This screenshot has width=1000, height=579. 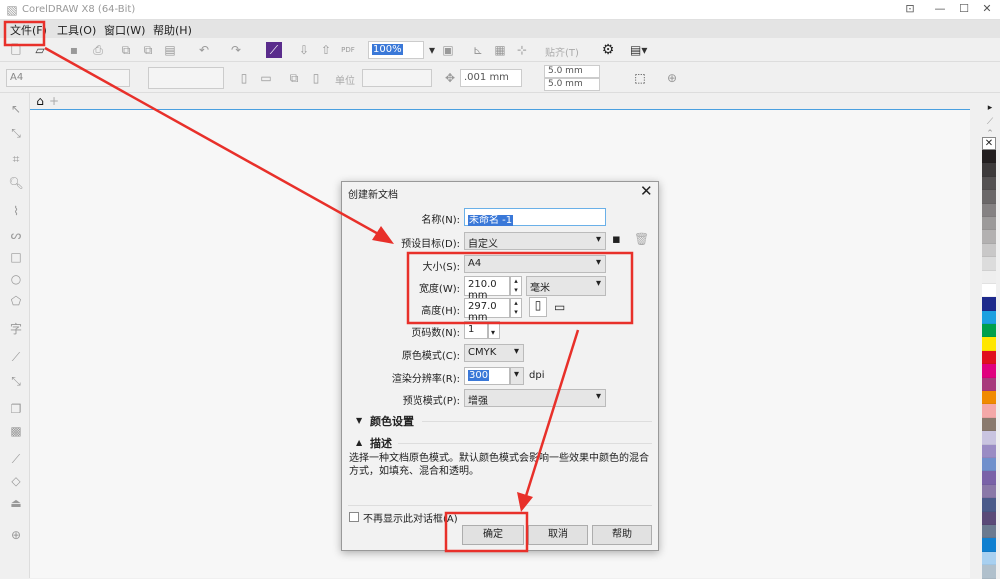 What do you see at coordinates (520, 288) in the screenshot?
I see `highlight-box-page-size` at bounding box center [520, 288].